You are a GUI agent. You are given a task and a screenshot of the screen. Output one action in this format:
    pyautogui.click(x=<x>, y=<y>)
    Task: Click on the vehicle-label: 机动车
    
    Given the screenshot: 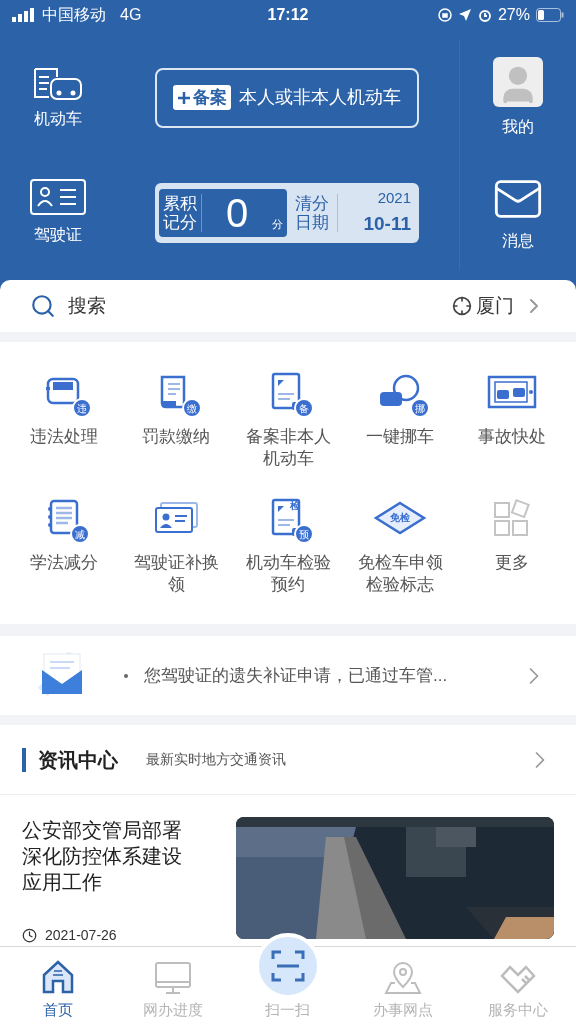 What is the action you would take?
    pyautogui.click(x=57, y=118)
    